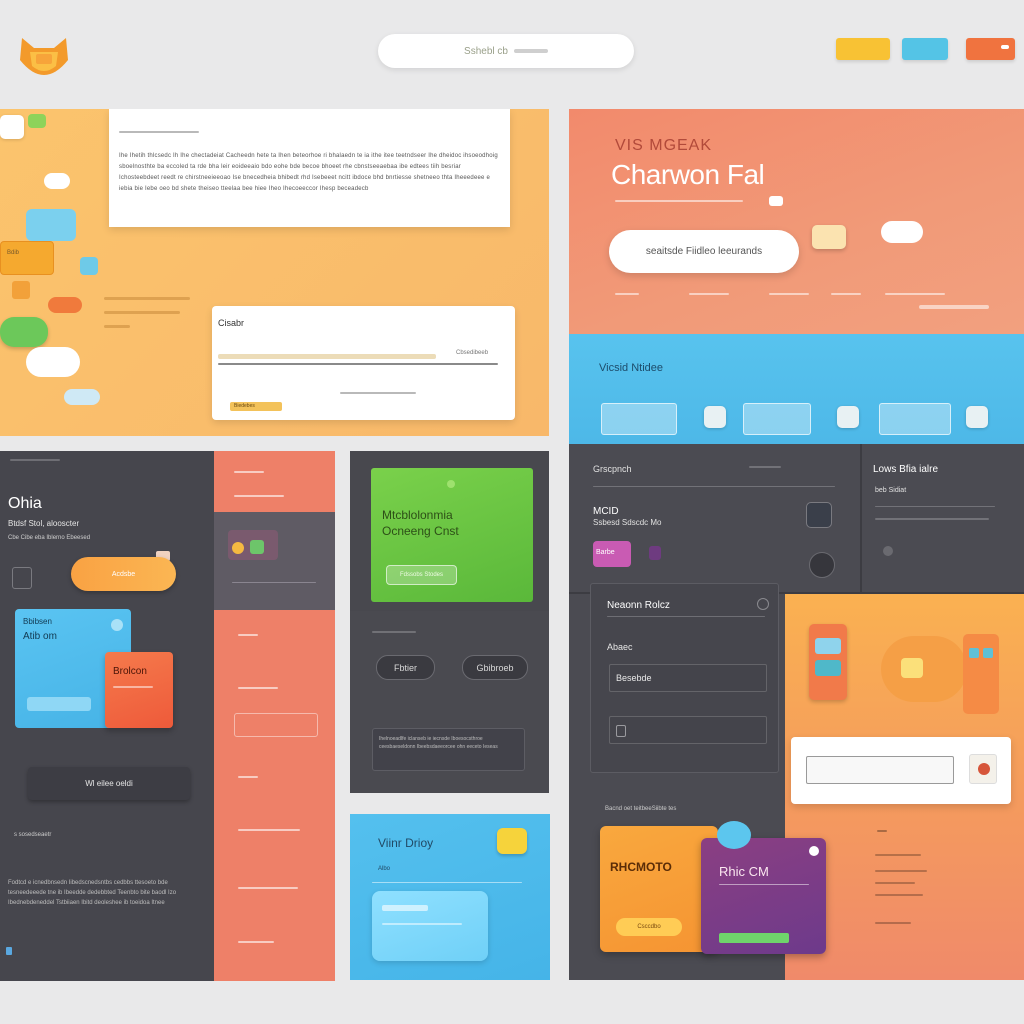 This screenshot has width=1024, height=1024. I want to click on hero-title: Charwon Fal, so click(688, 174).